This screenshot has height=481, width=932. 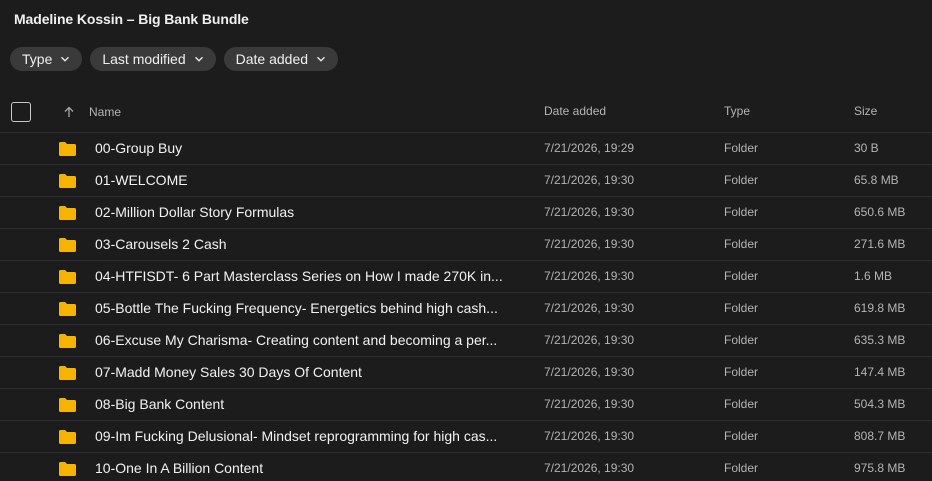 I want to click on table-header: Name Date added Type Size, so click(x=466, y=112).